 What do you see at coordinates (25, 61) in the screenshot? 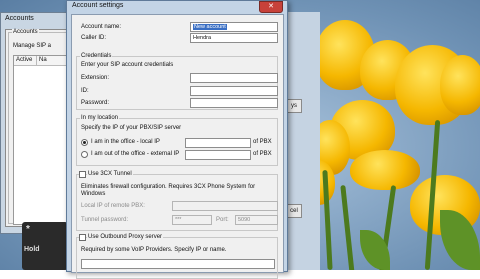
I see `column-header-active: Active` at bounding box center [25, 61].